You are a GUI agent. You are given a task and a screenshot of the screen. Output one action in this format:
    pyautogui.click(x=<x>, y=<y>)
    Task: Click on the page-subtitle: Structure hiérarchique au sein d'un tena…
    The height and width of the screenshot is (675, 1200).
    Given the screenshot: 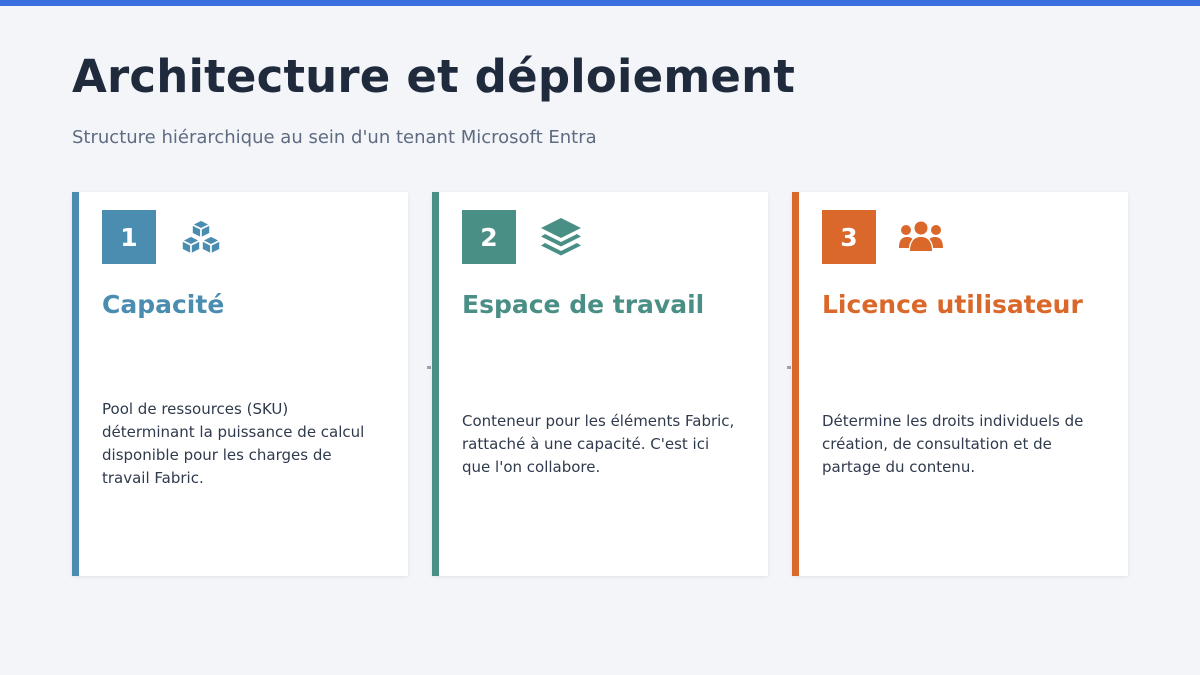 What is the action you would take?
    pyautogui.click(x=334, y=137)
    